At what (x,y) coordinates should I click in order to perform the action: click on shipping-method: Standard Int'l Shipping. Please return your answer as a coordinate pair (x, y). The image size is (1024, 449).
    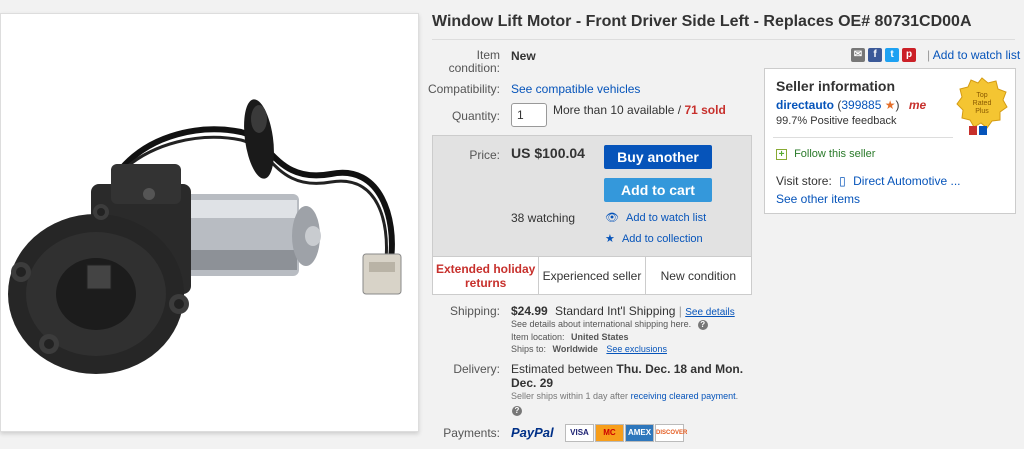
    Looking at the image, I should click on (615, 311).